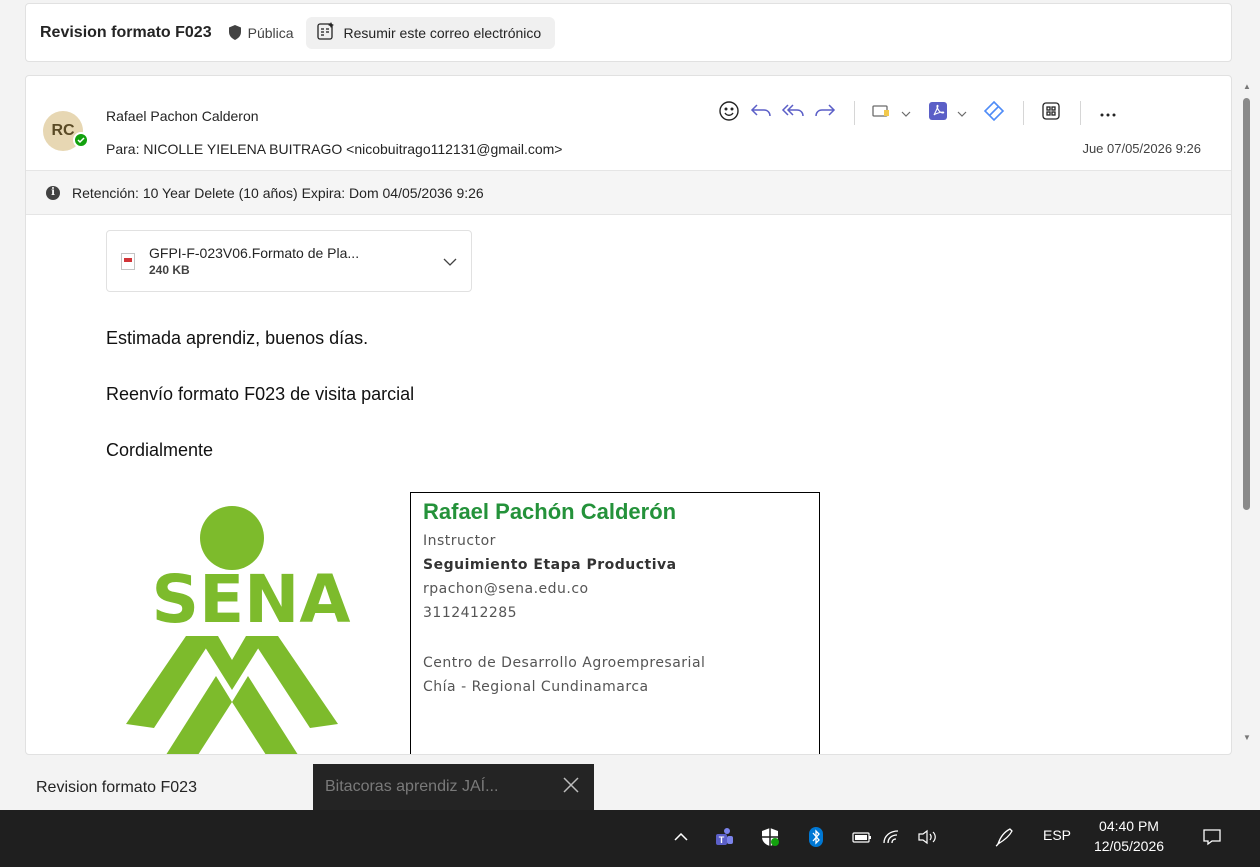 Image resolution: width=1260 pixels, height=867 pixels. I want to click on scrollbar-thumb, so click(1246, 304).